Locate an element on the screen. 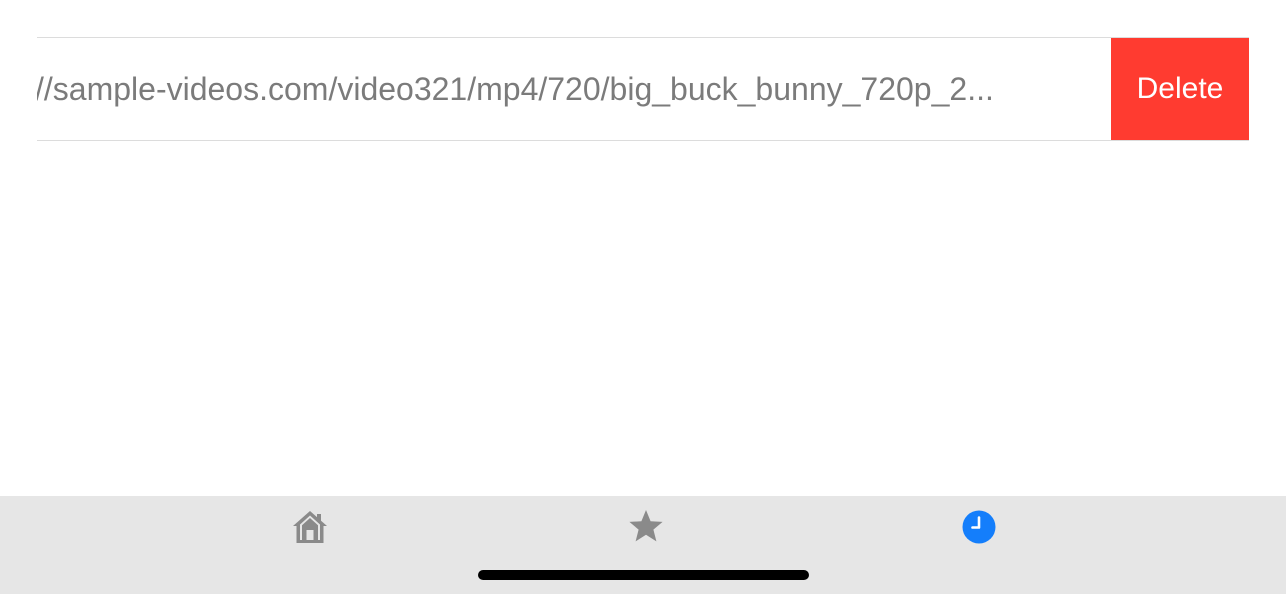  tab-history is located at coordinates (979, 527).